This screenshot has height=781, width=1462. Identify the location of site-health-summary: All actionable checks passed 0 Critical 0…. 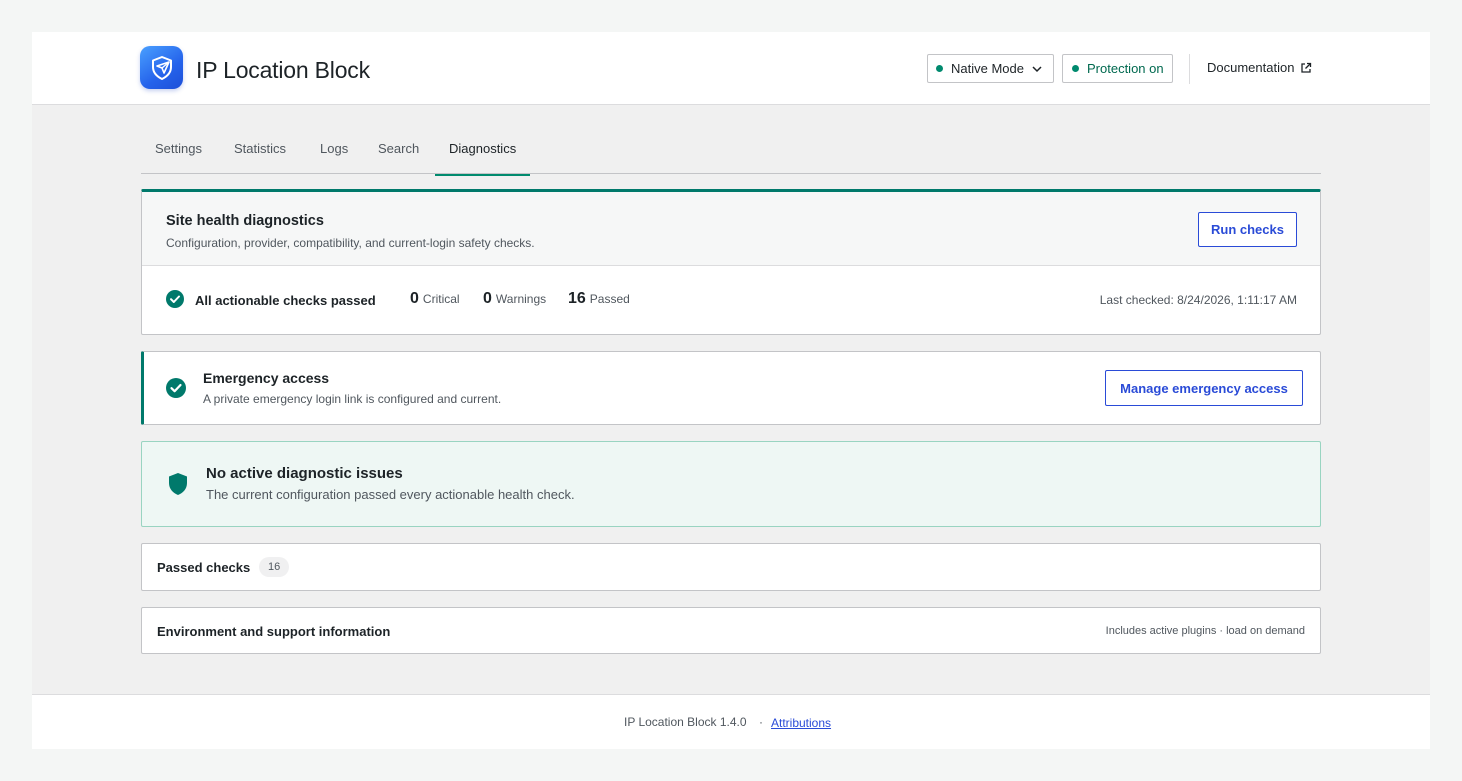
(731, 300).